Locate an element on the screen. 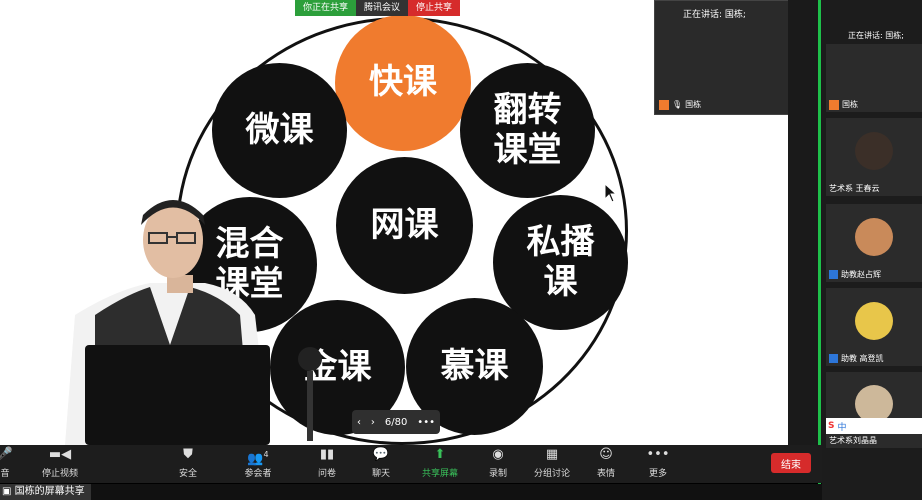 The width and height of the screenshot is (922, 500). stop-share-button: 停止共享 is located at coordinates (434, 8).